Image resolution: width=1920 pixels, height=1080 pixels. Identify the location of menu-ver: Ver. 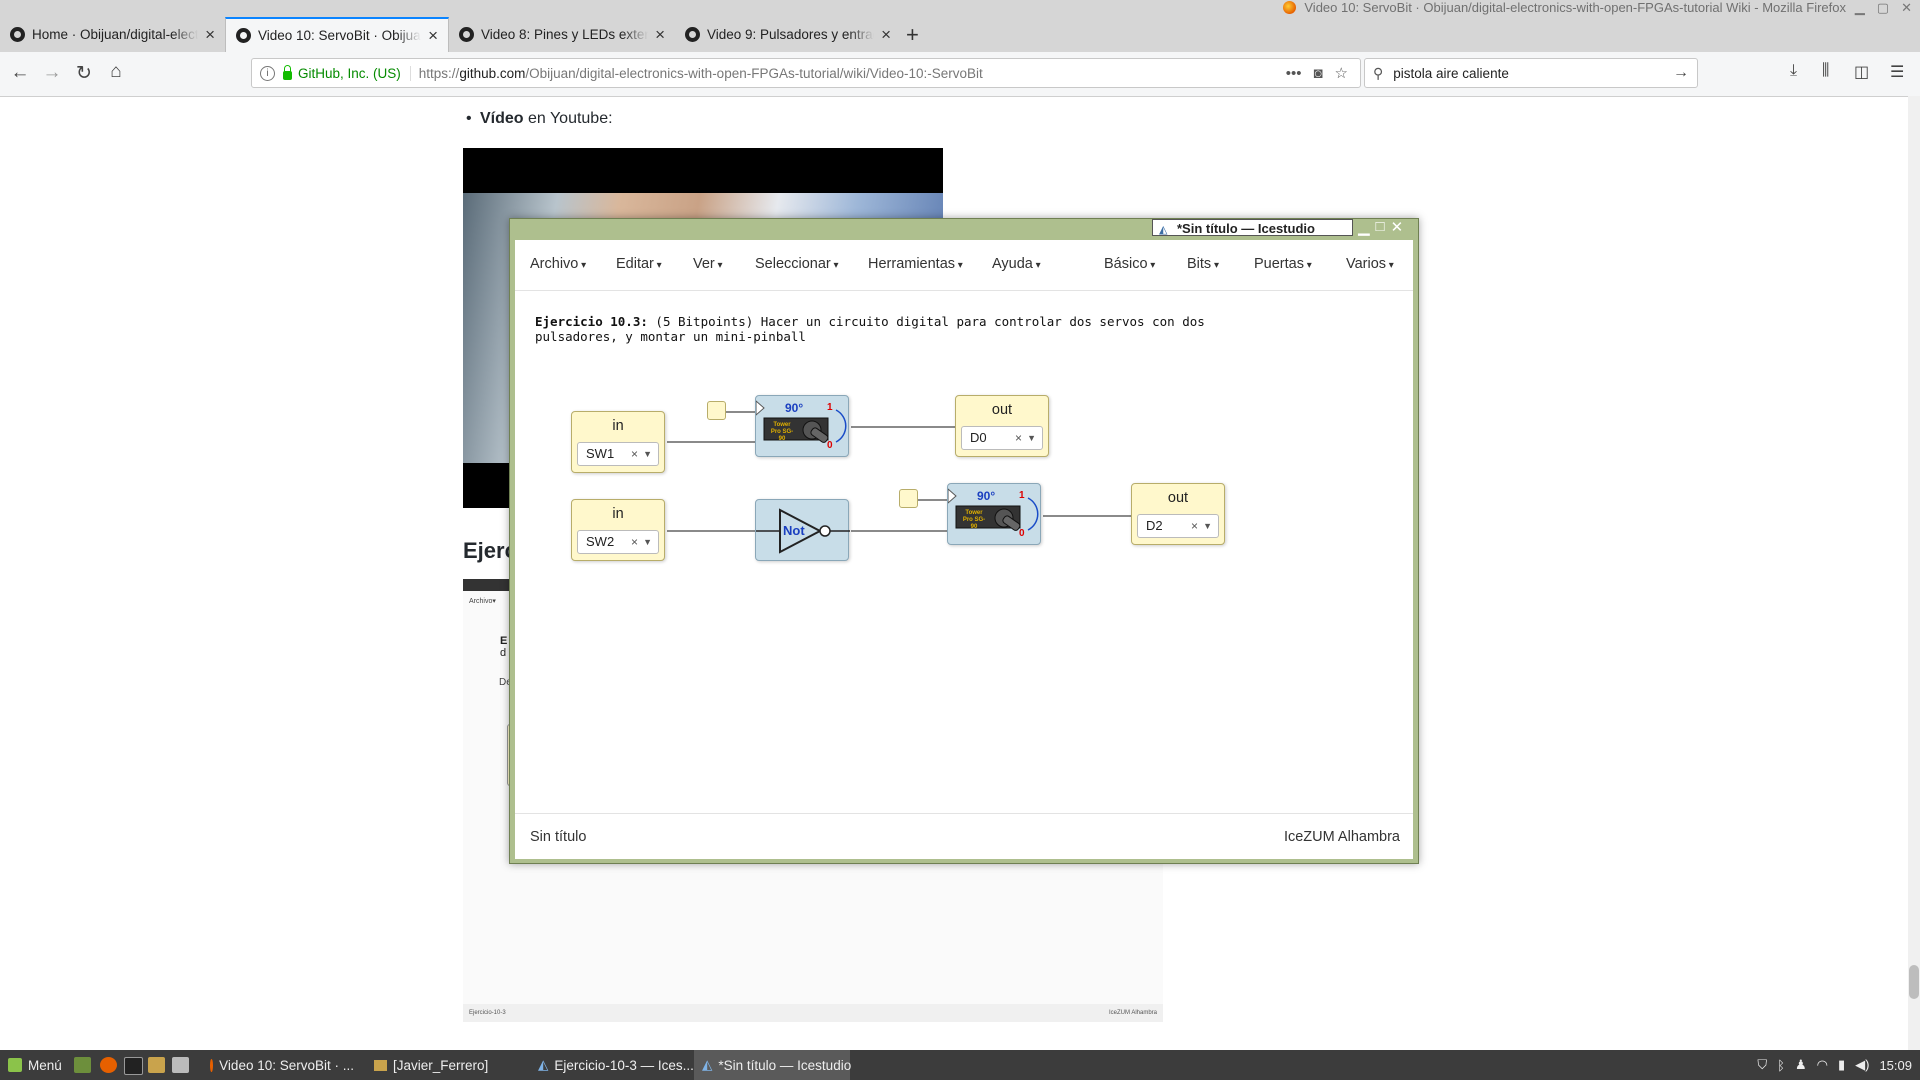
(708, 264).